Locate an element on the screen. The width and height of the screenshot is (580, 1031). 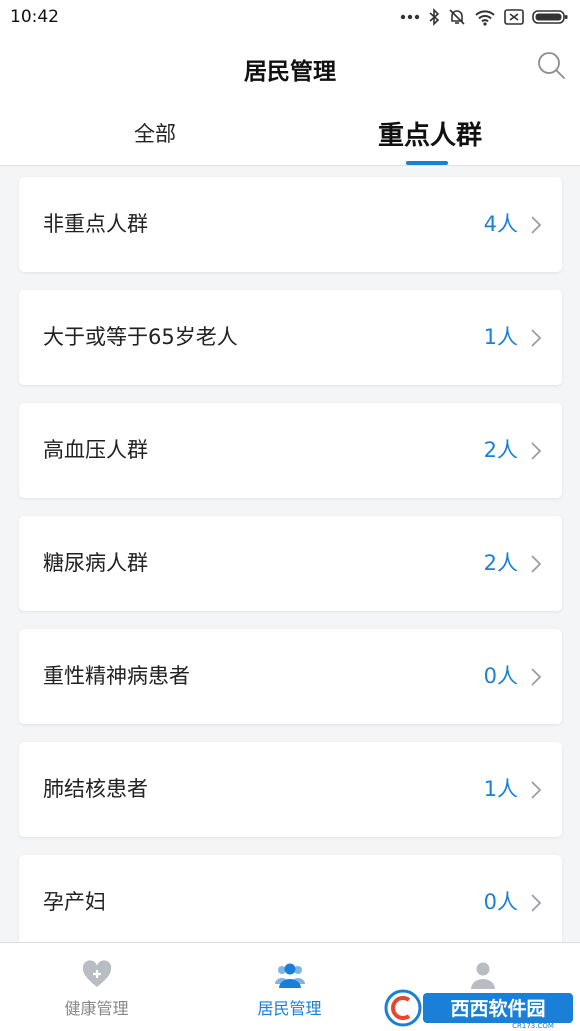
watermark-logo: 西西软件园 CR173.COM is located at coordinates (478, 1009).